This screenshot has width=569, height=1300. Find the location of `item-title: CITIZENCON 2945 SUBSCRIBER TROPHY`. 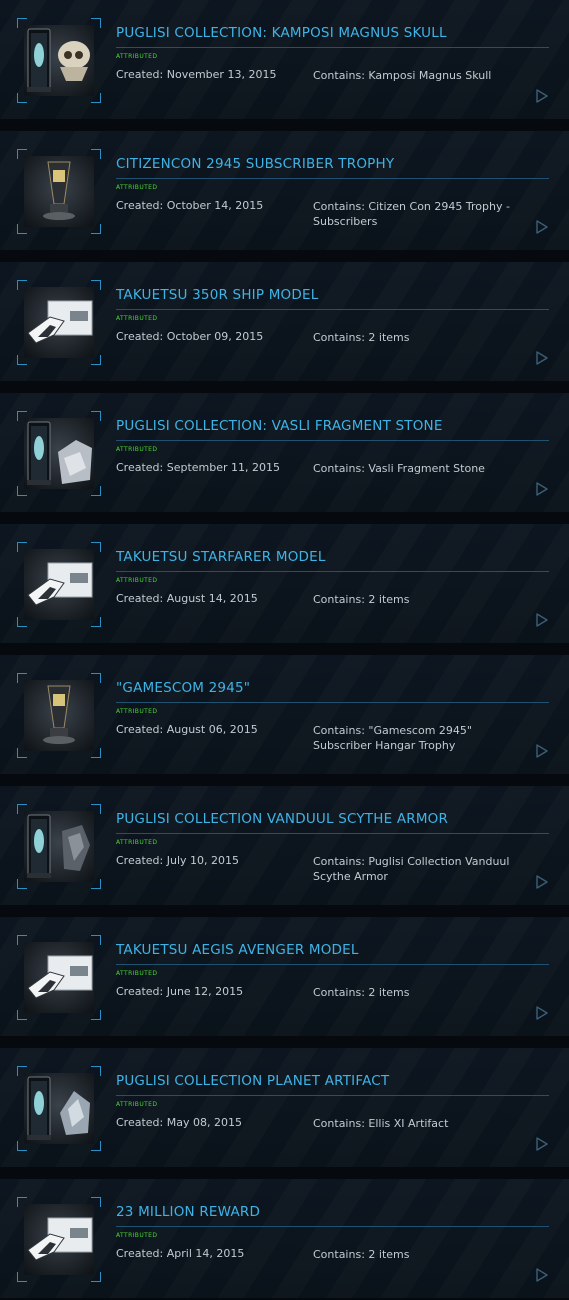

item-title: CITIZENCON 2945 SUBSCRIBER TROPHY is located at coordinates (255, 164).